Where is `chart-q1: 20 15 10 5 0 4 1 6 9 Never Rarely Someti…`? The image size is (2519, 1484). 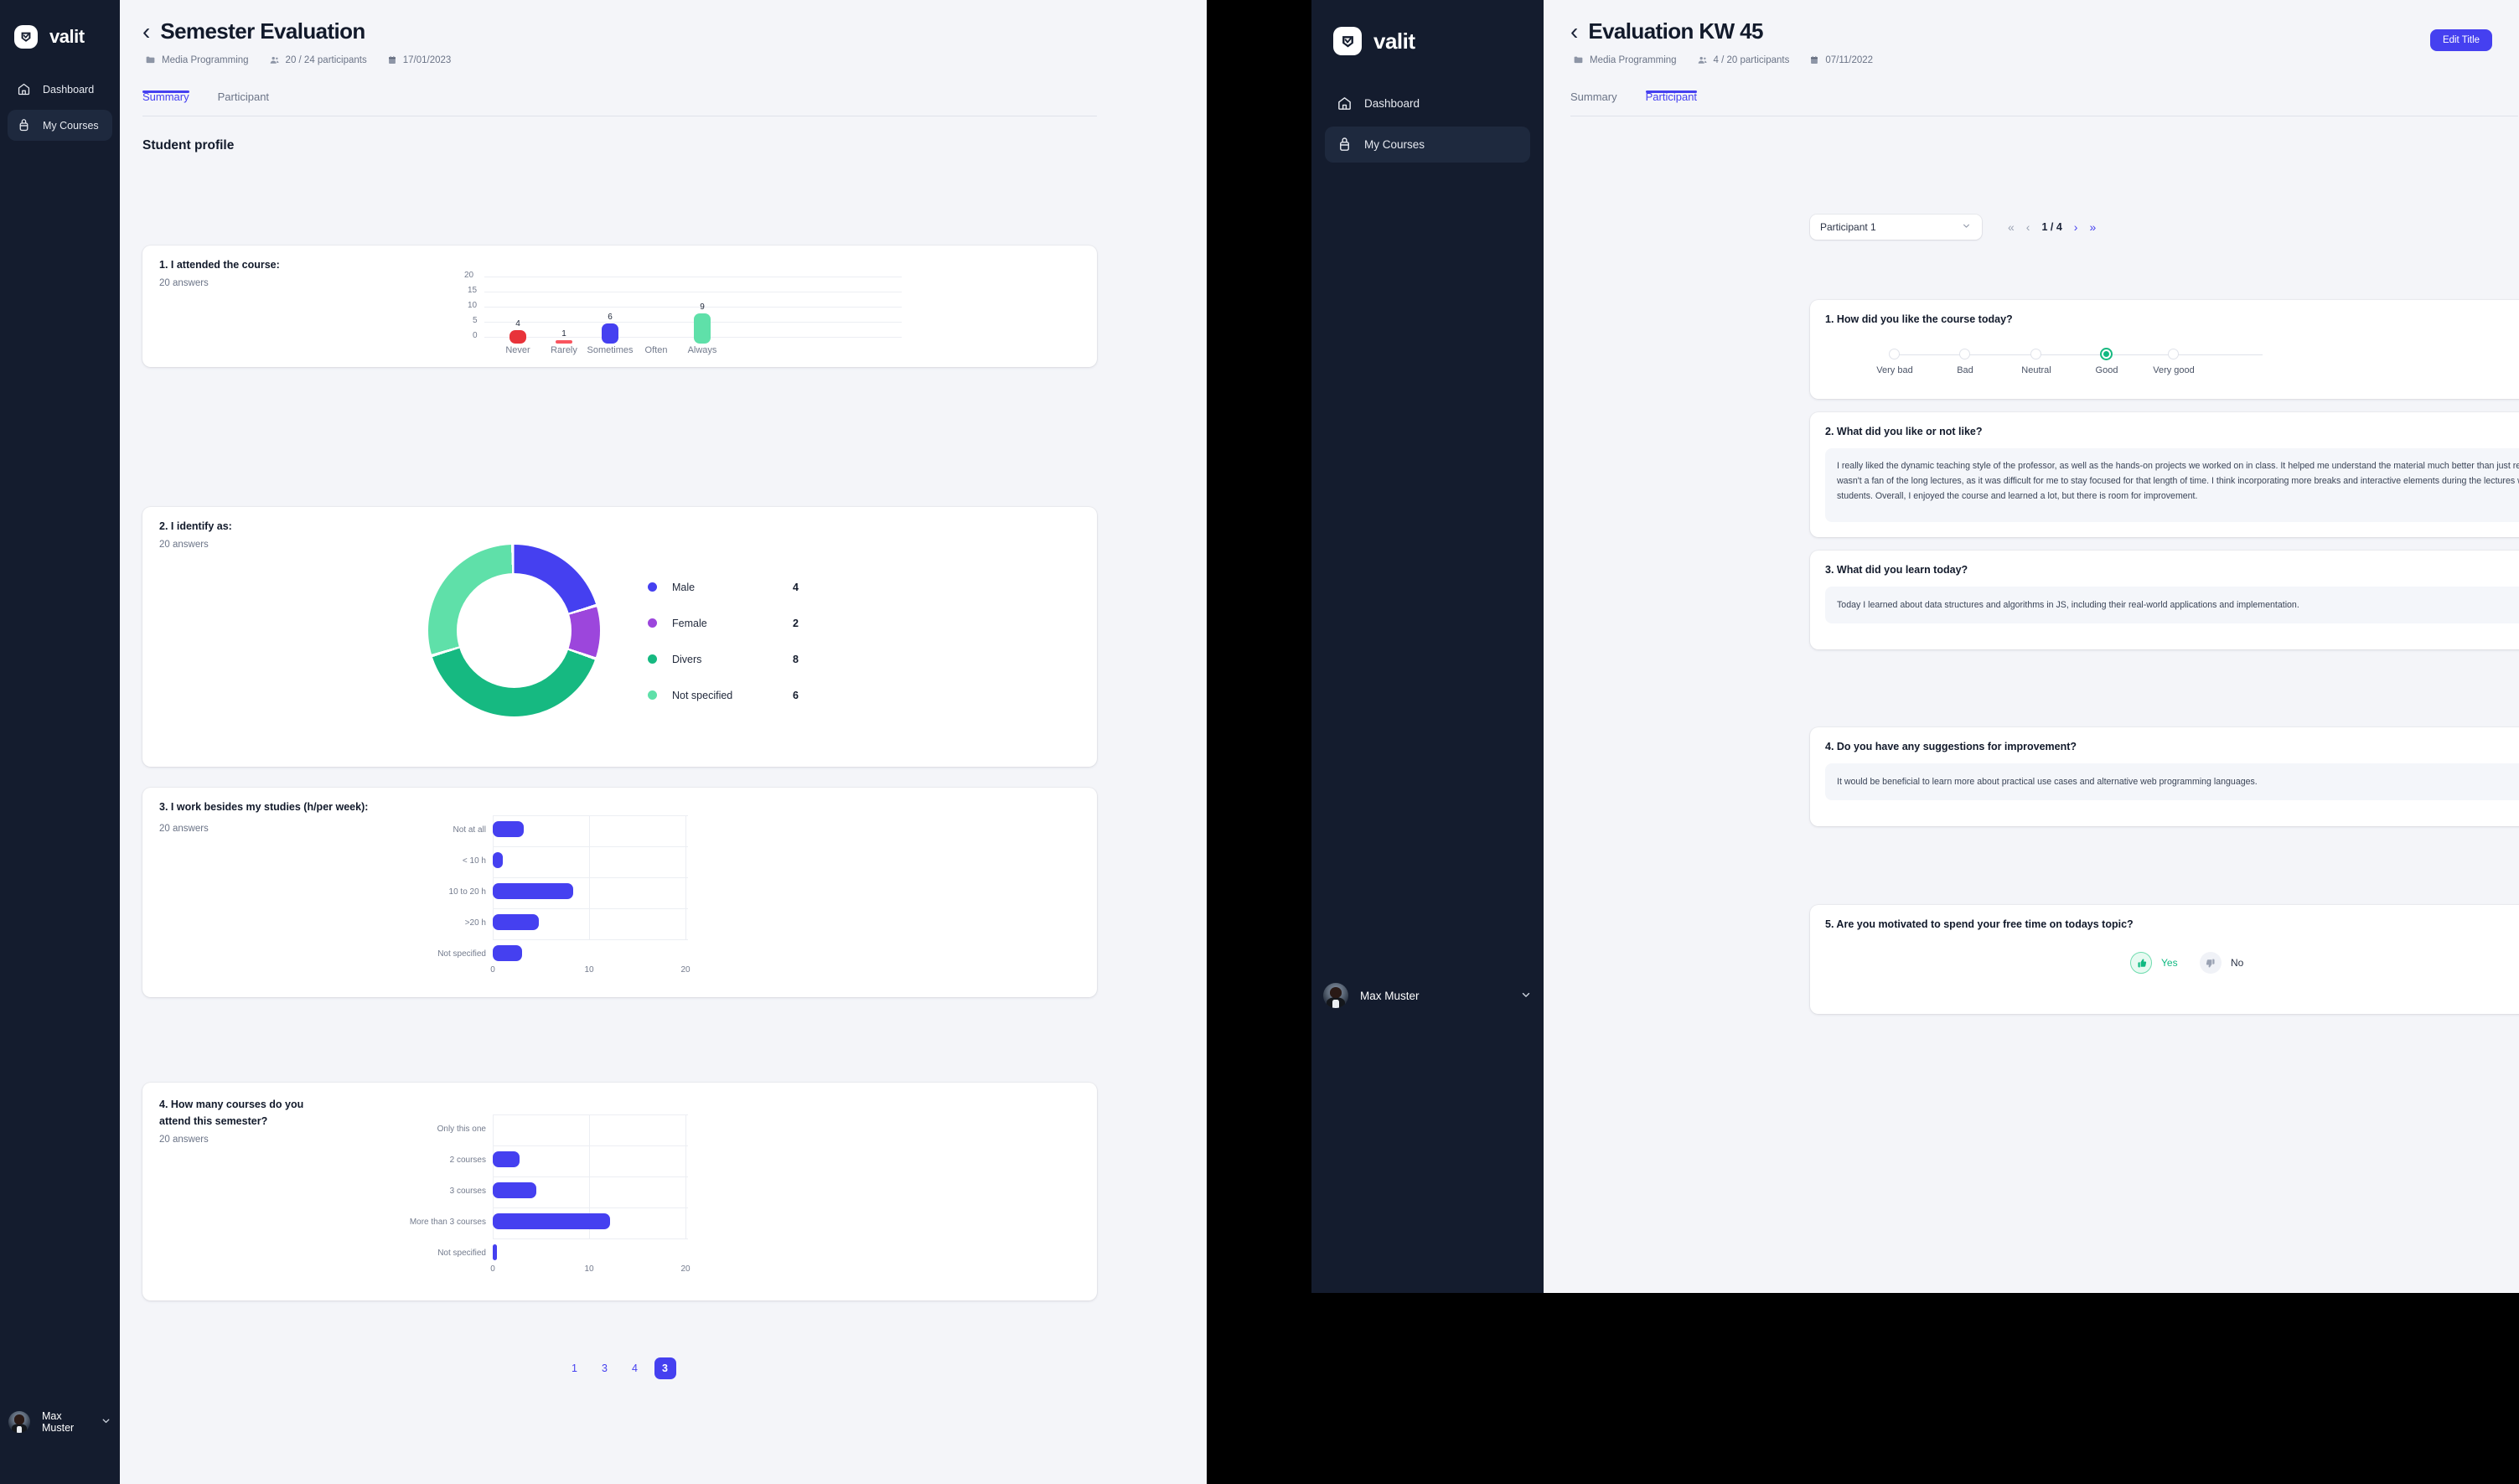 chart-q1: 20 15 10 5 0 4 1 6 9 Never Rarely Someti… is located at coordinates (680, 312).